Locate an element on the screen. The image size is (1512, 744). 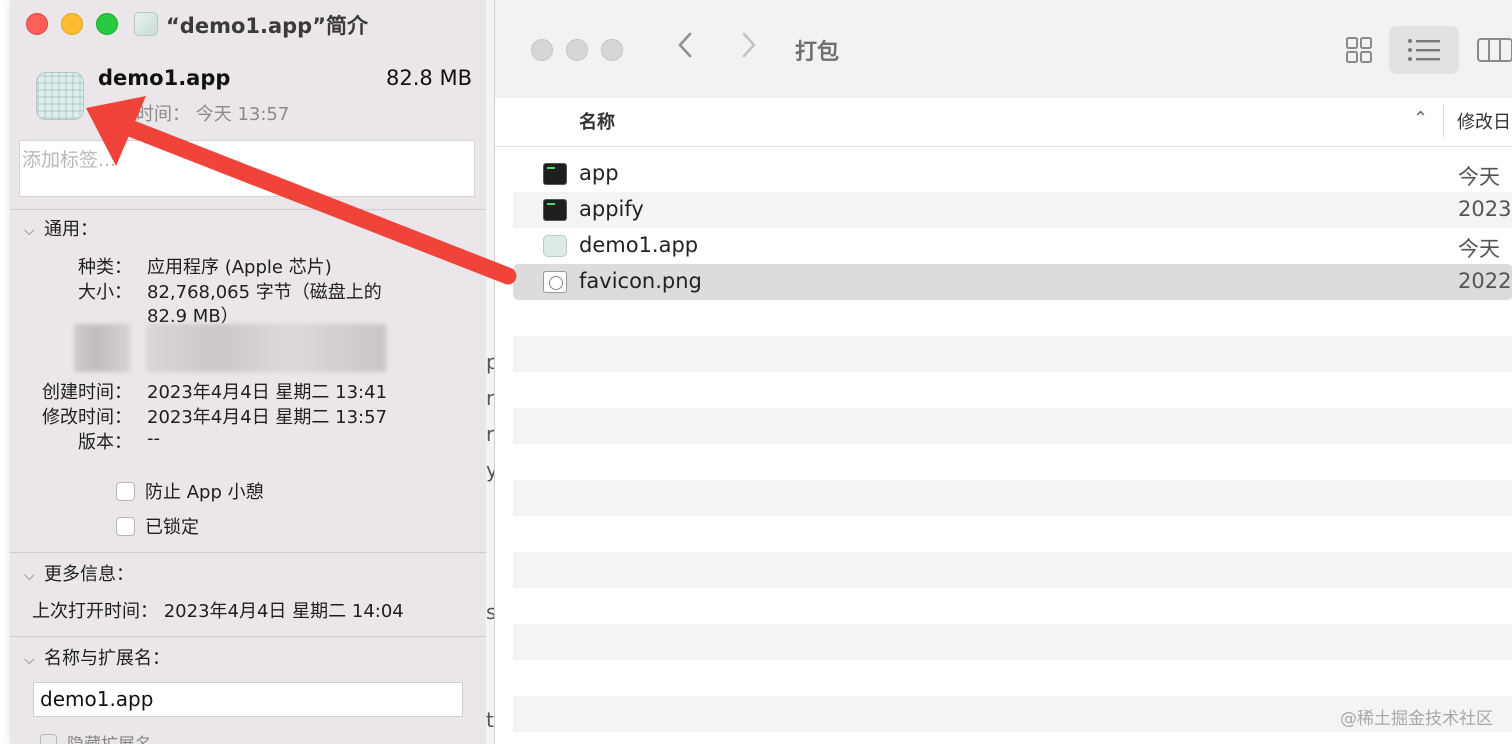
icon-view-button is located at coordinates (1359, 50).